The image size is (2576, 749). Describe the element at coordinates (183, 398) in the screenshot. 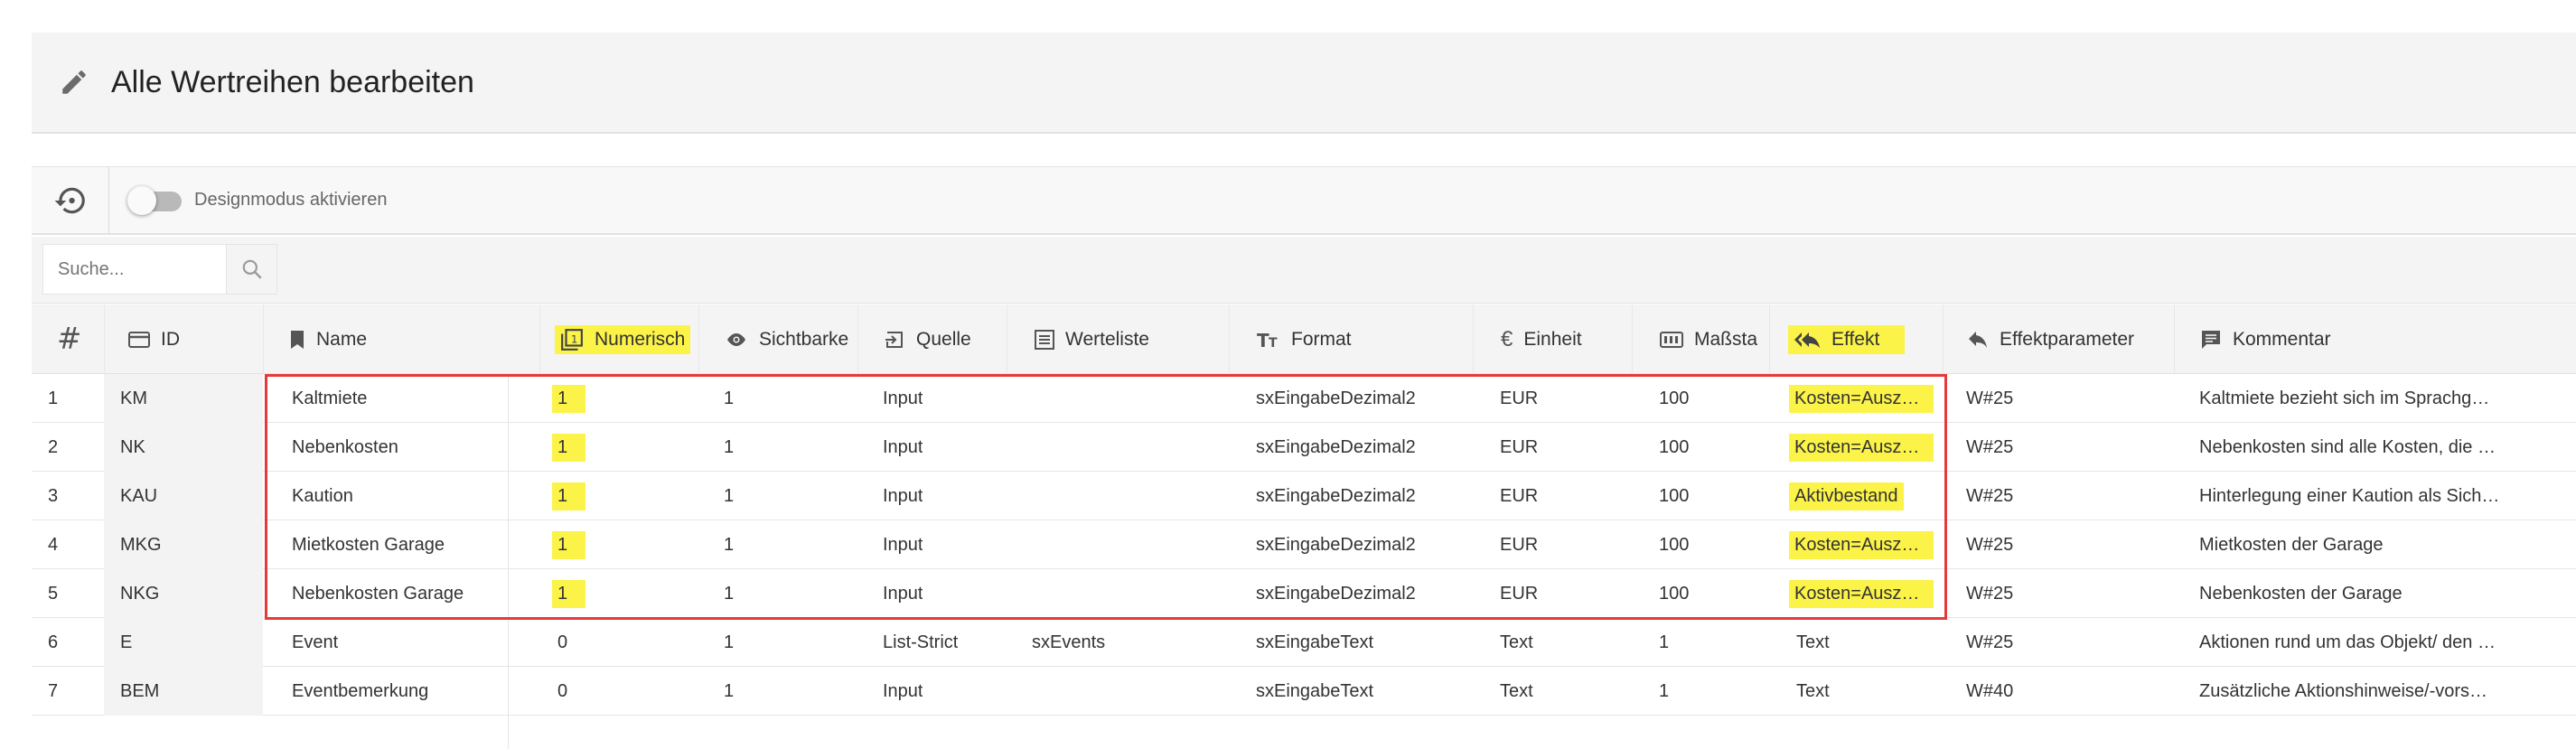

I see `cell-id: KM` at that location.